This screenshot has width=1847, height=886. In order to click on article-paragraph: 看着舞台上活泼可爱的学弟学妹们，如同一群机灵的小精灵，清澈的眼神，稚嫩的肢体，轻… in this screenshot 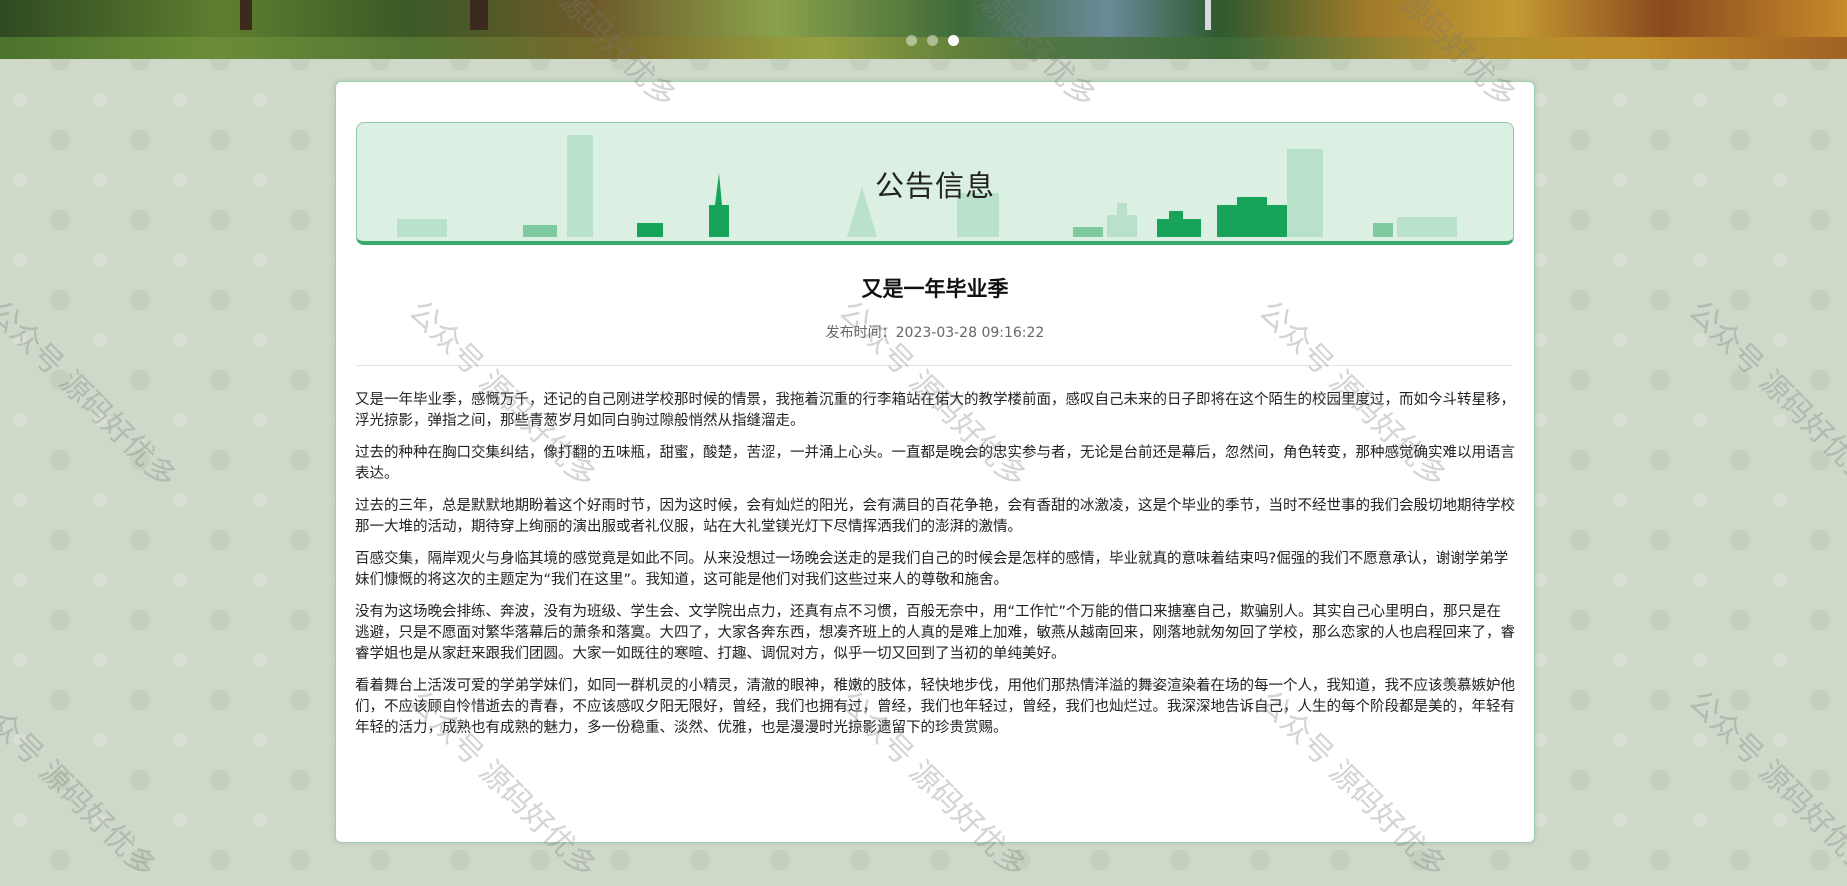, I will do `click(935, 707)`.